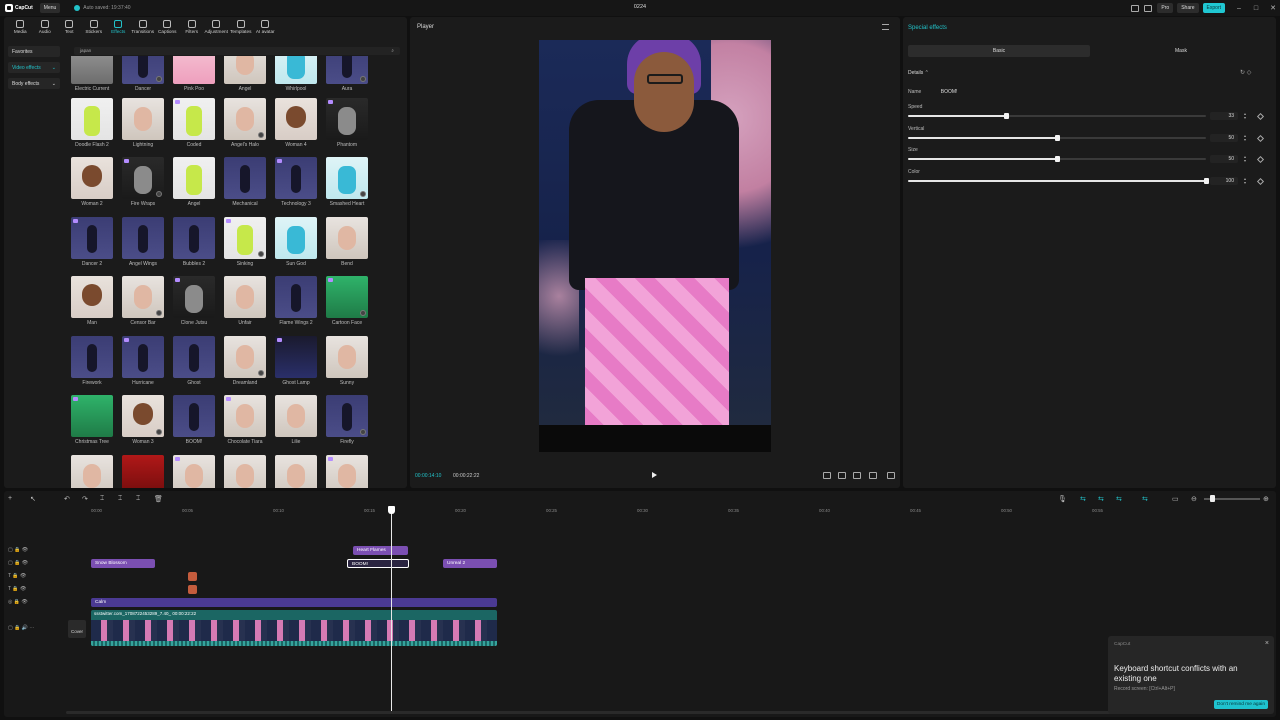  What do you see at coordinates (45, 29) in the screenshot?
I see `tool-audio: Audio` at bounding box center [45, 29].